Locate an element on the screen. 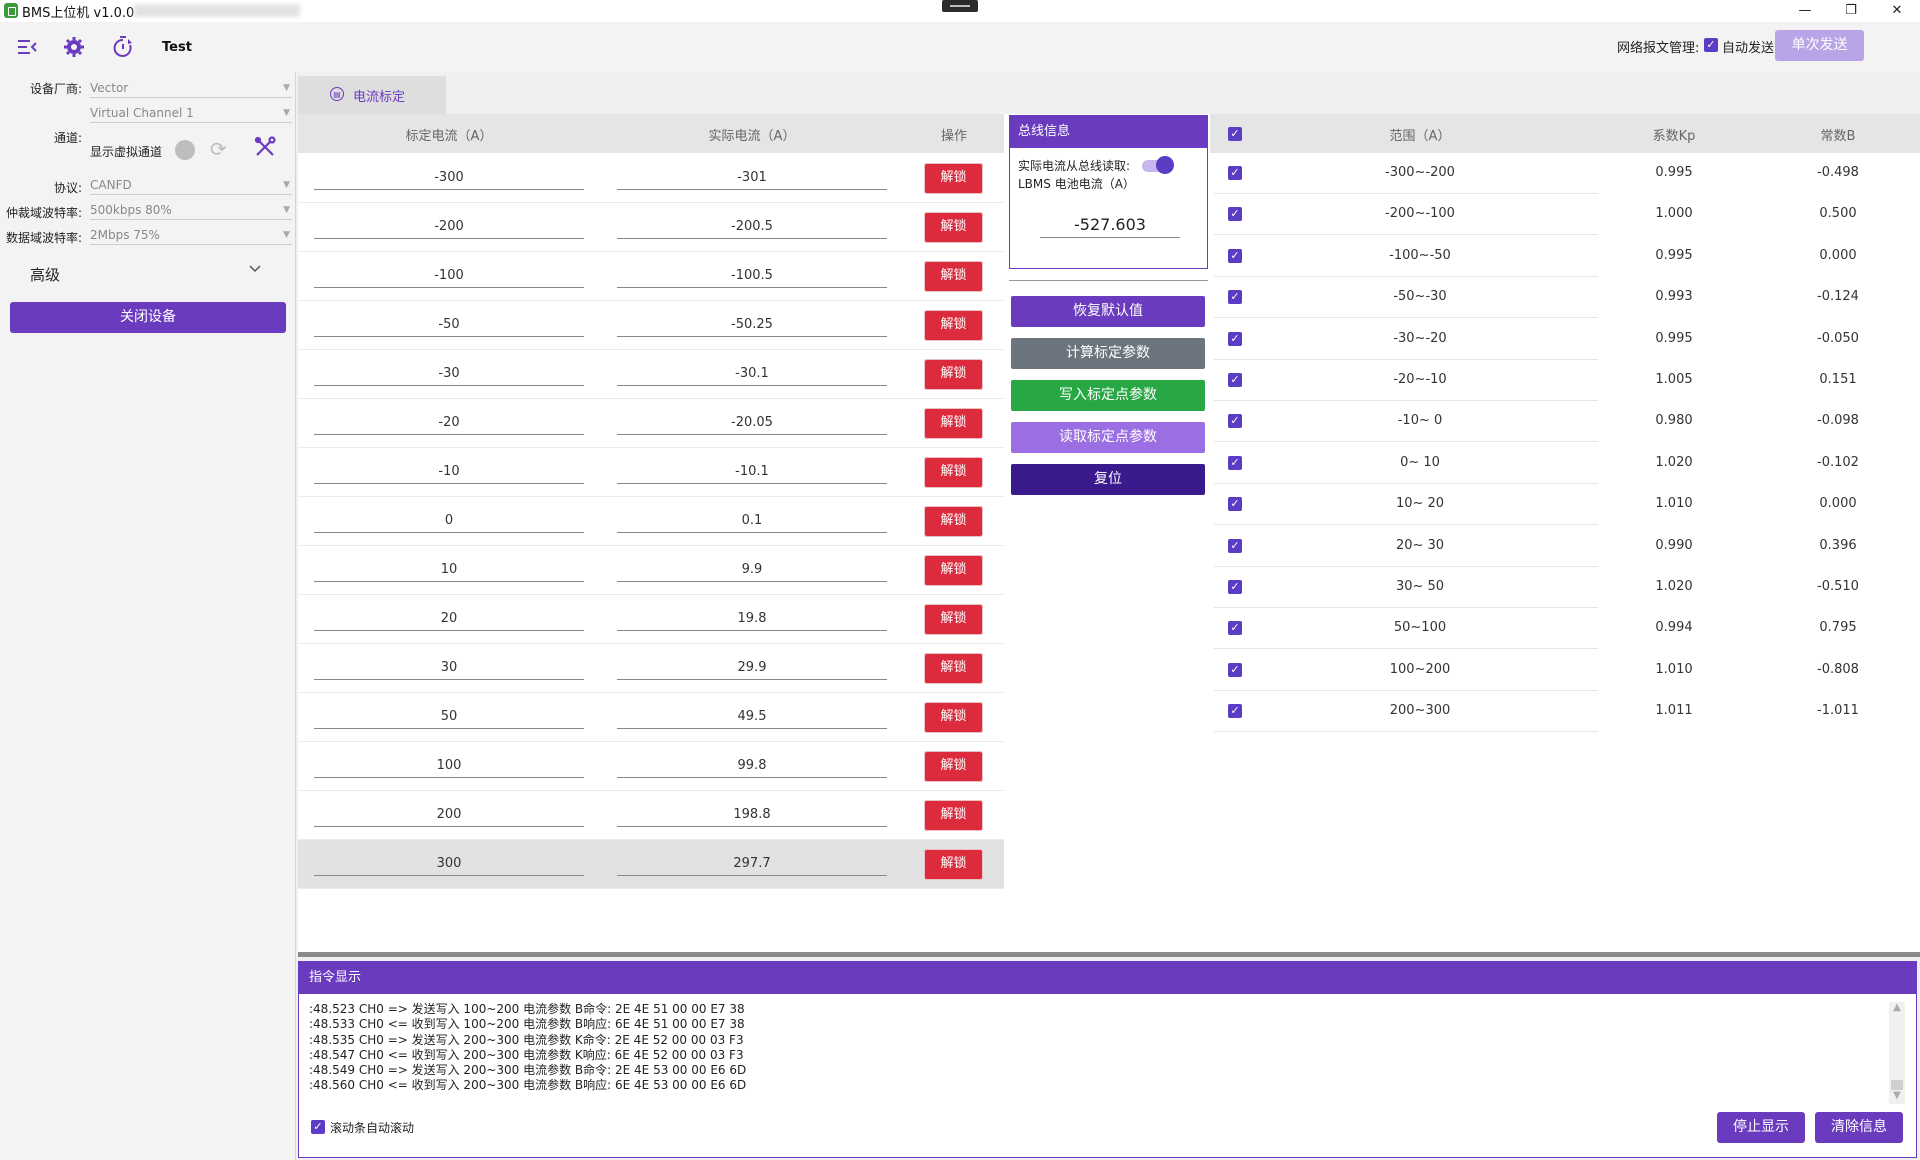 The width and height of the screenshot is (1920, 1160). vendor-select: Vector ▼ is located at coordinates (191, 88).